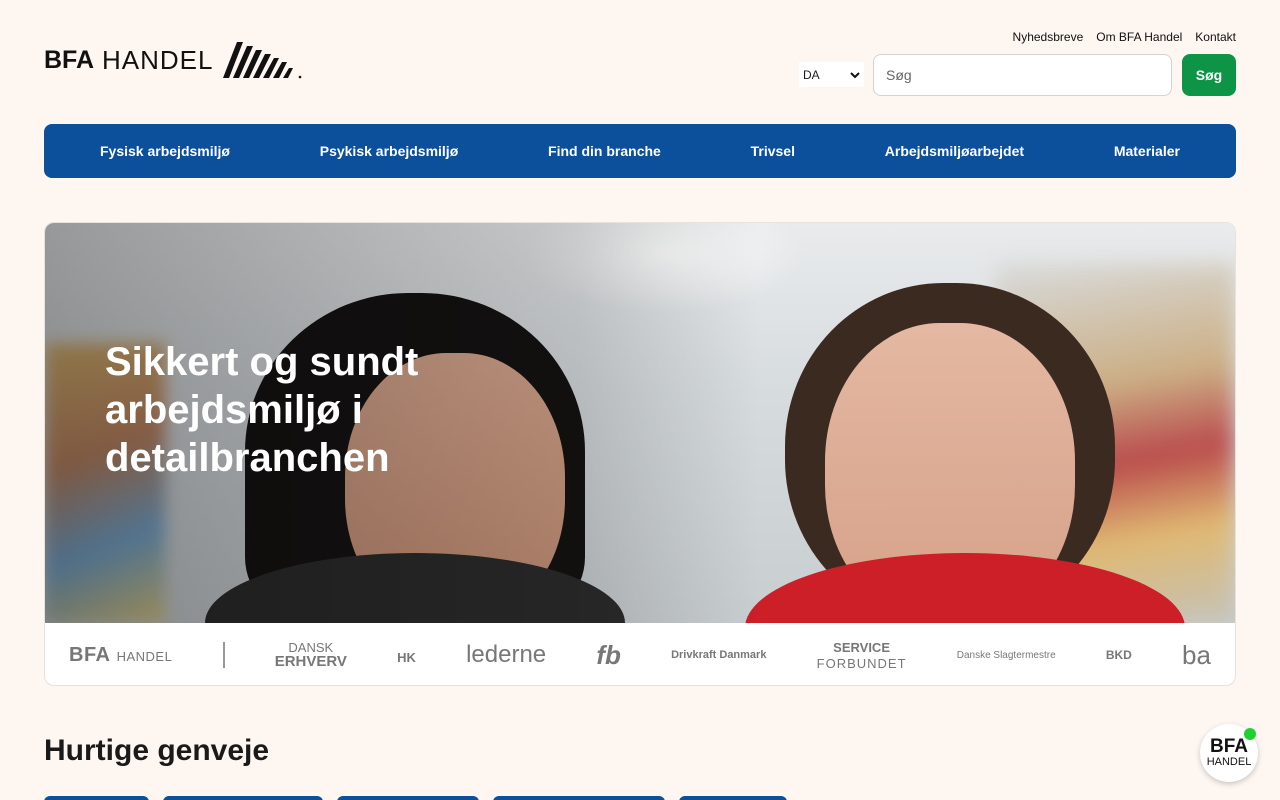 The height and width of the screenshot is (800, 1280). What do you see at coordinates (1006, 655) in the screenshot?
I see `partner-slagtermestre-logo: Danske Slagtermestre` at bounding box center [1006, 655].